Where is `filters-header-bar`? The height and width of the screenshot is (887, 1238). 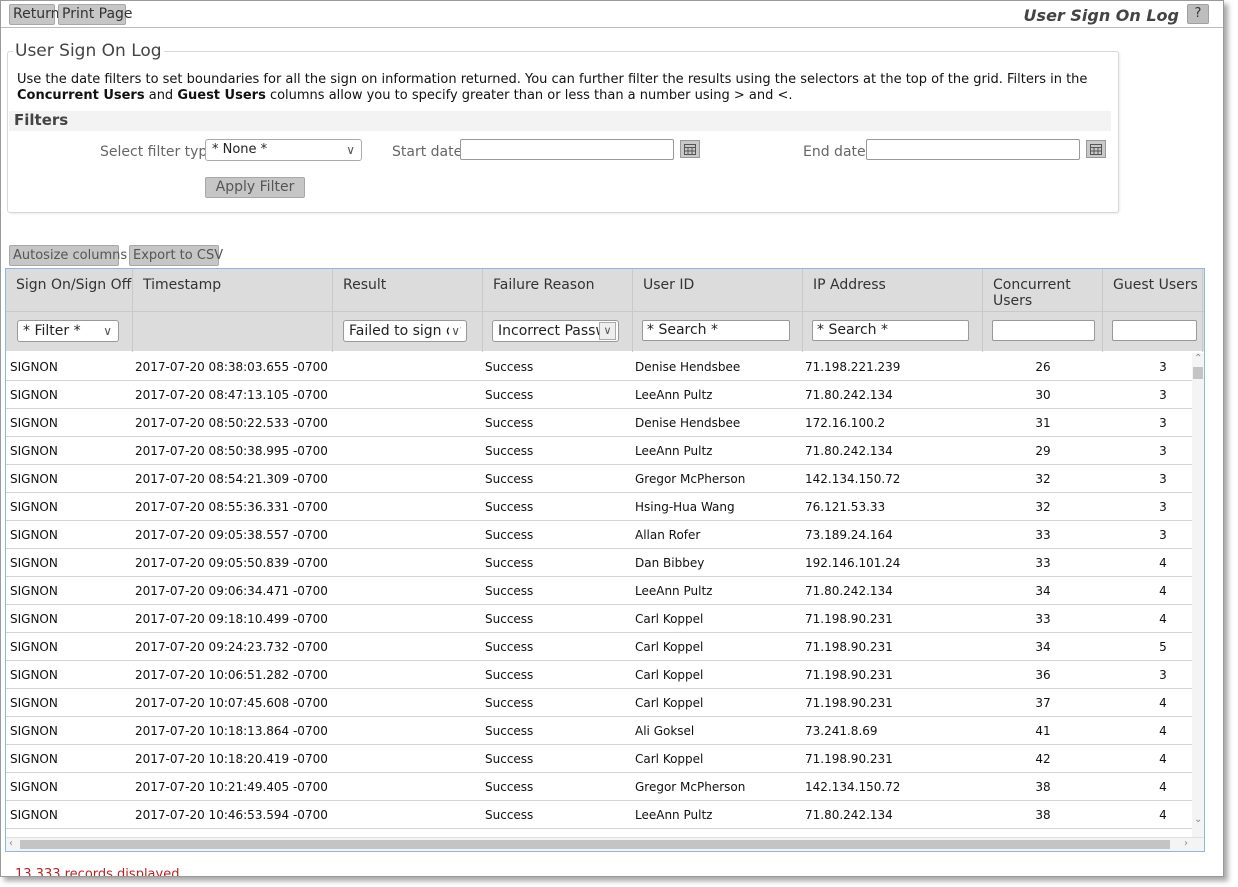 filters-header-bar is located at coordinates (560, 121).